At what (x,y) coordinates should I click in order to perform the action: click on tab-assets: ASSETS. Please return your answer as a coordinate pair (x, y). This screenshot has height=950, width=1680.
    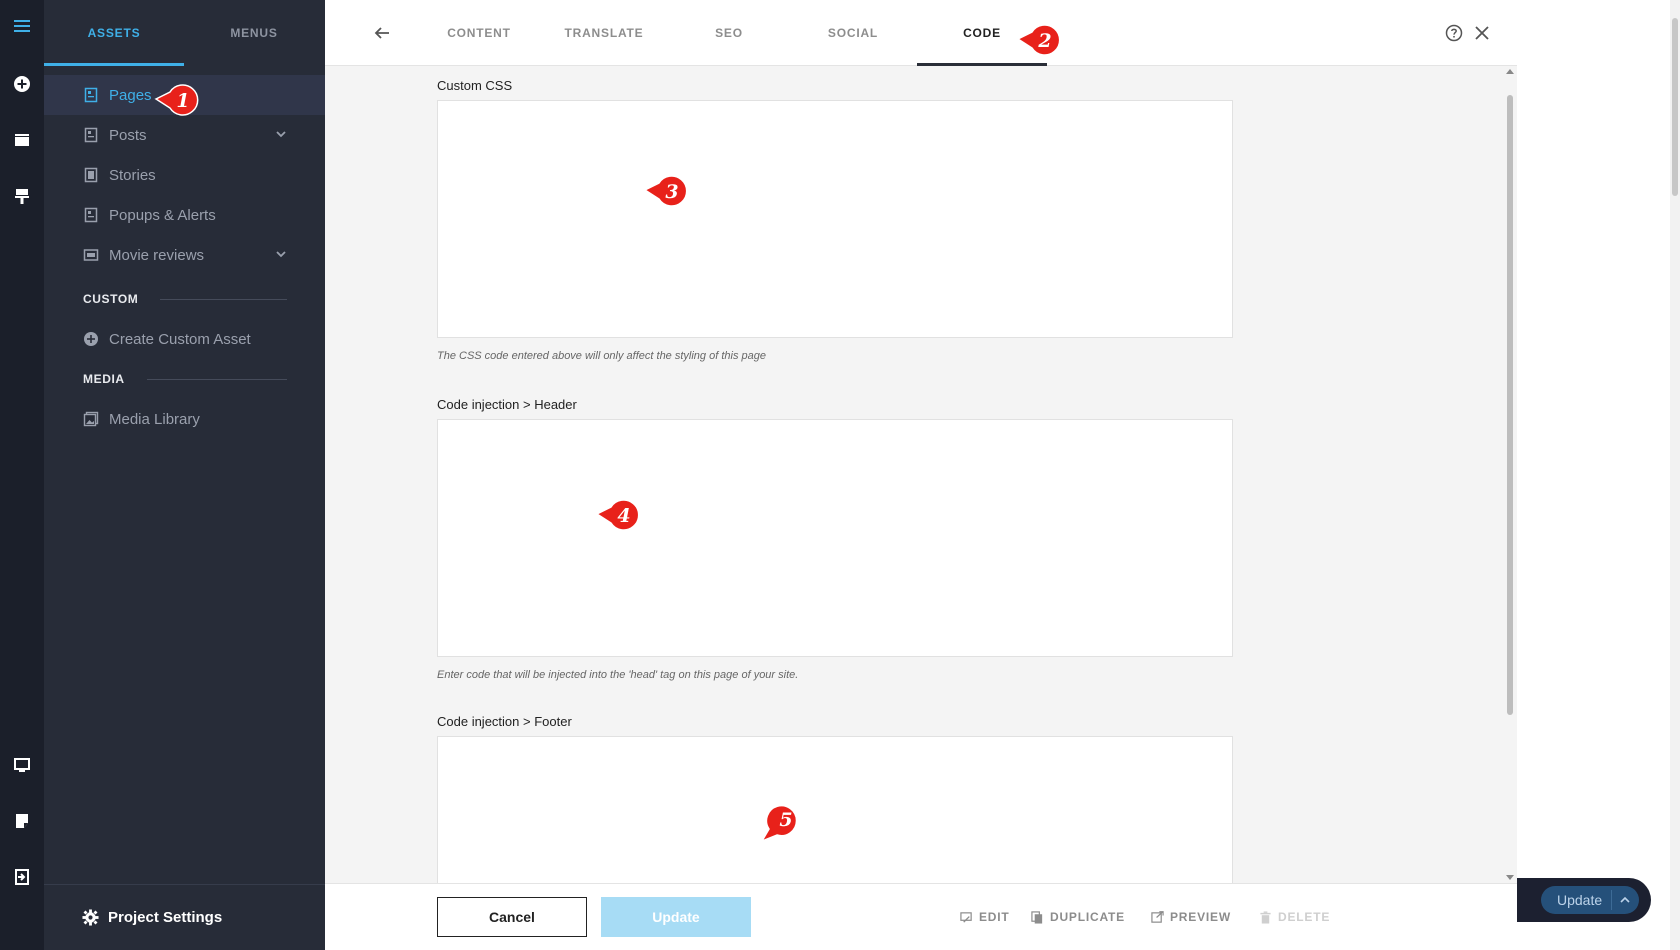
    Looking at the image, I should click on (114, 33).